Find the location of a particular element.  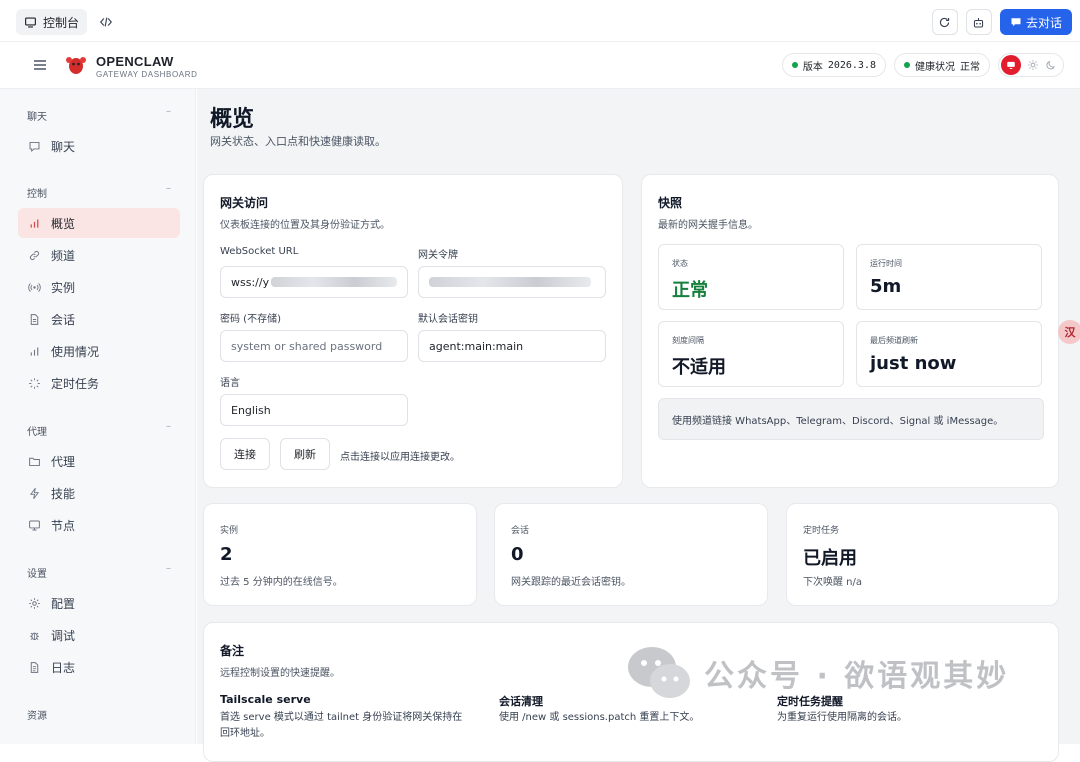

sidebar-section-agents: 代理 is located at coordinates (37, 430).